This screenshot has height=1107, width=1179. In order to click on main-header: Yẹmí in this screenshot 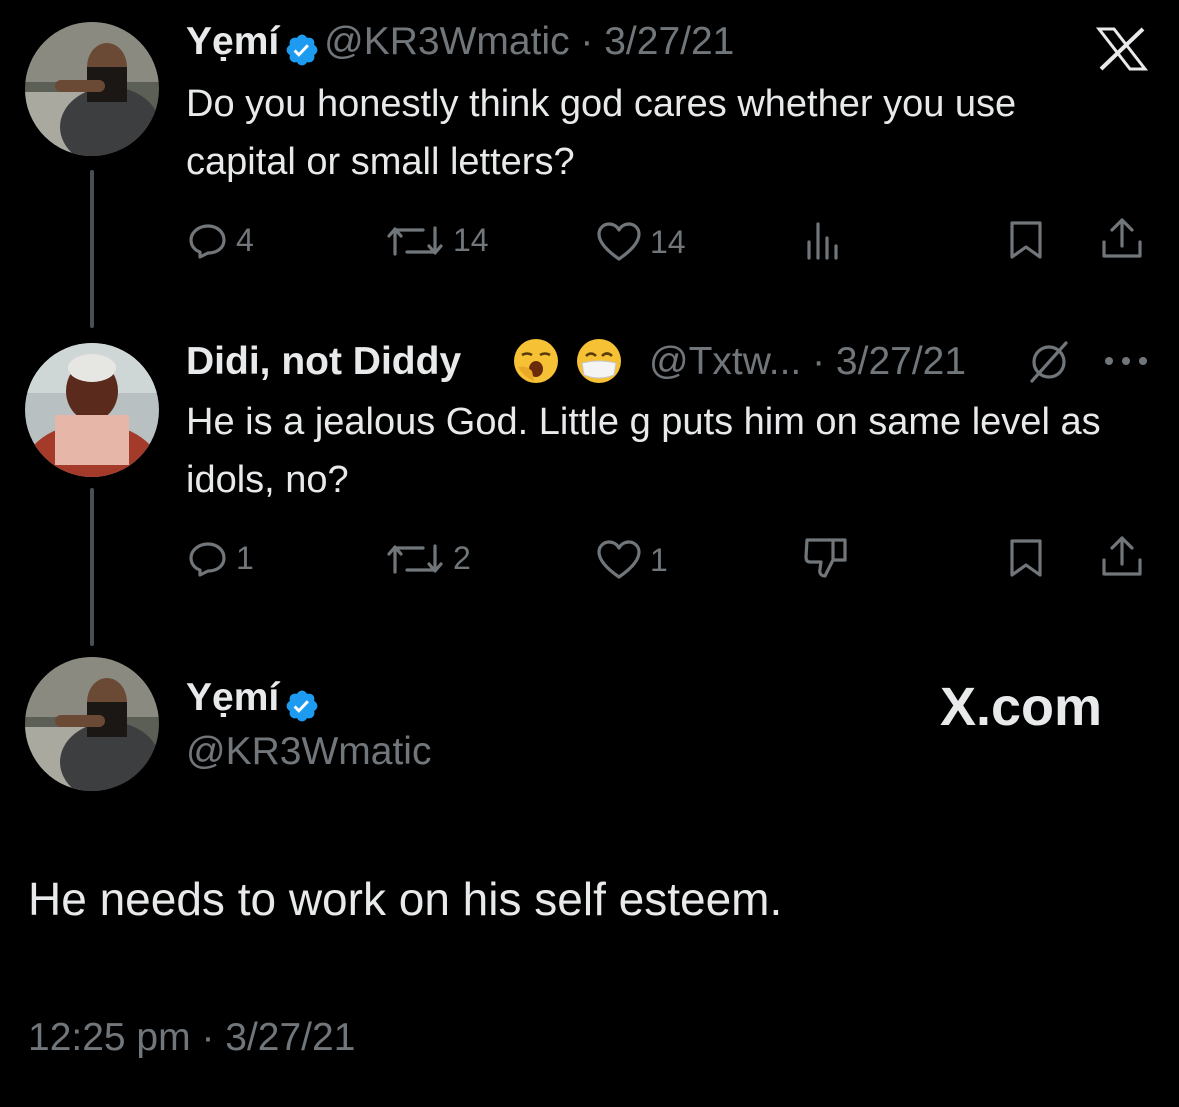, I will do `click(253, 700)`.